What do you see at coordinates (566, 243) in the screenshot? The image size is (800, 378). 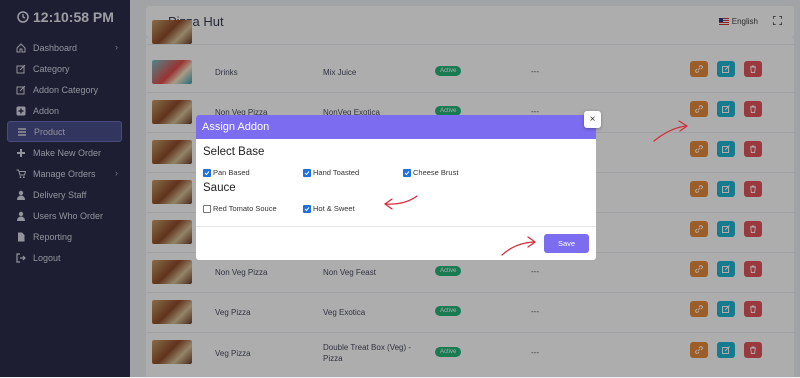 I see `save-button: Save` at bounding box center [566, 243].